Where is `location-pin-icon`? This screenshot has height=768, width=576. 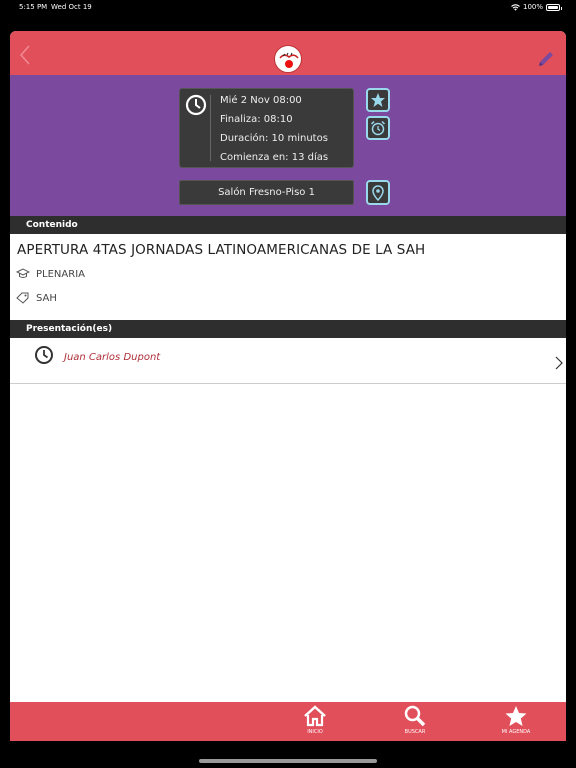 location-pin-icon is located at coordinates (378, 192).